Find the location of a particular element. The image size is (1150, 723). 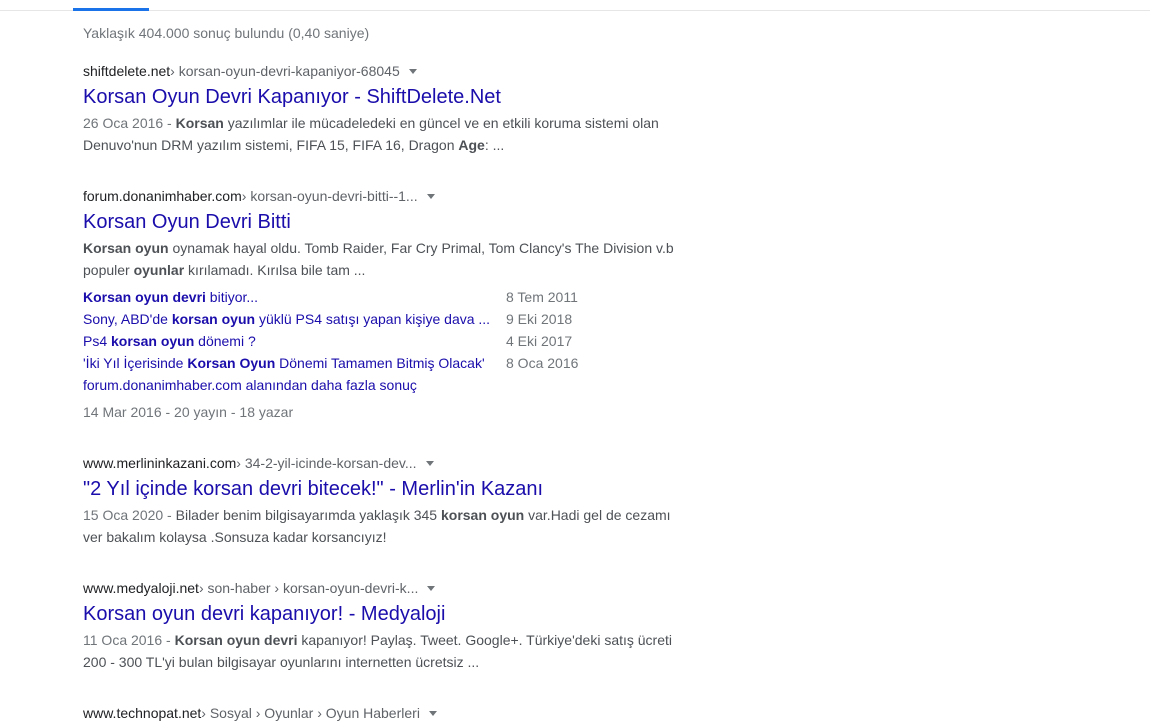

sitelink: Ps4 korsan oyun dönemi ? is located at coordinates (294, 341).